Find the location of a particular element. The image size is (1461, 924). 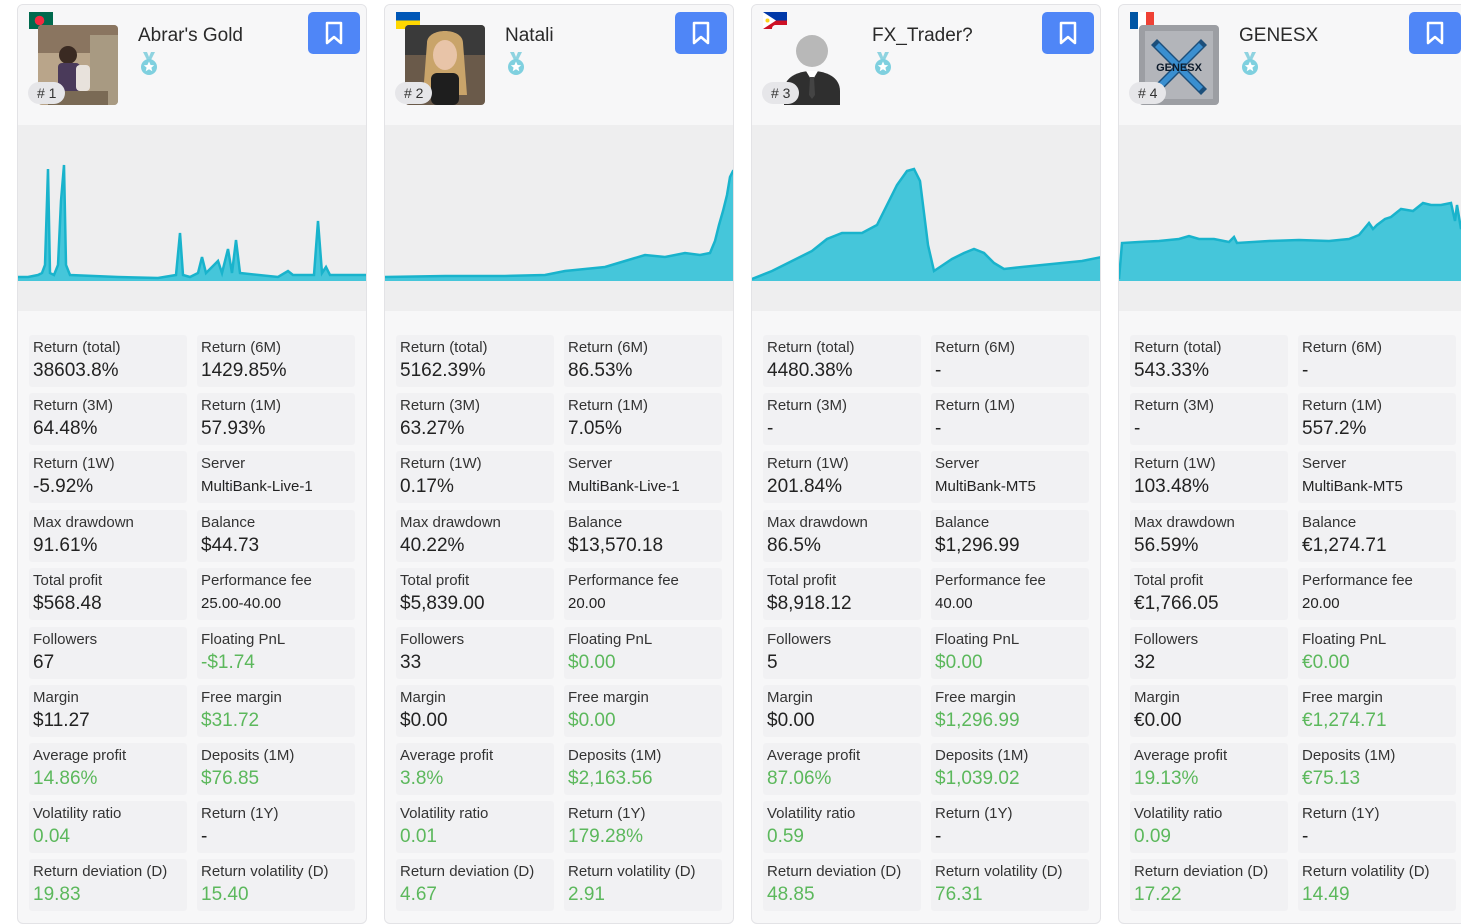

stat-label: Return (1W) is located at coordinates (74, 463).